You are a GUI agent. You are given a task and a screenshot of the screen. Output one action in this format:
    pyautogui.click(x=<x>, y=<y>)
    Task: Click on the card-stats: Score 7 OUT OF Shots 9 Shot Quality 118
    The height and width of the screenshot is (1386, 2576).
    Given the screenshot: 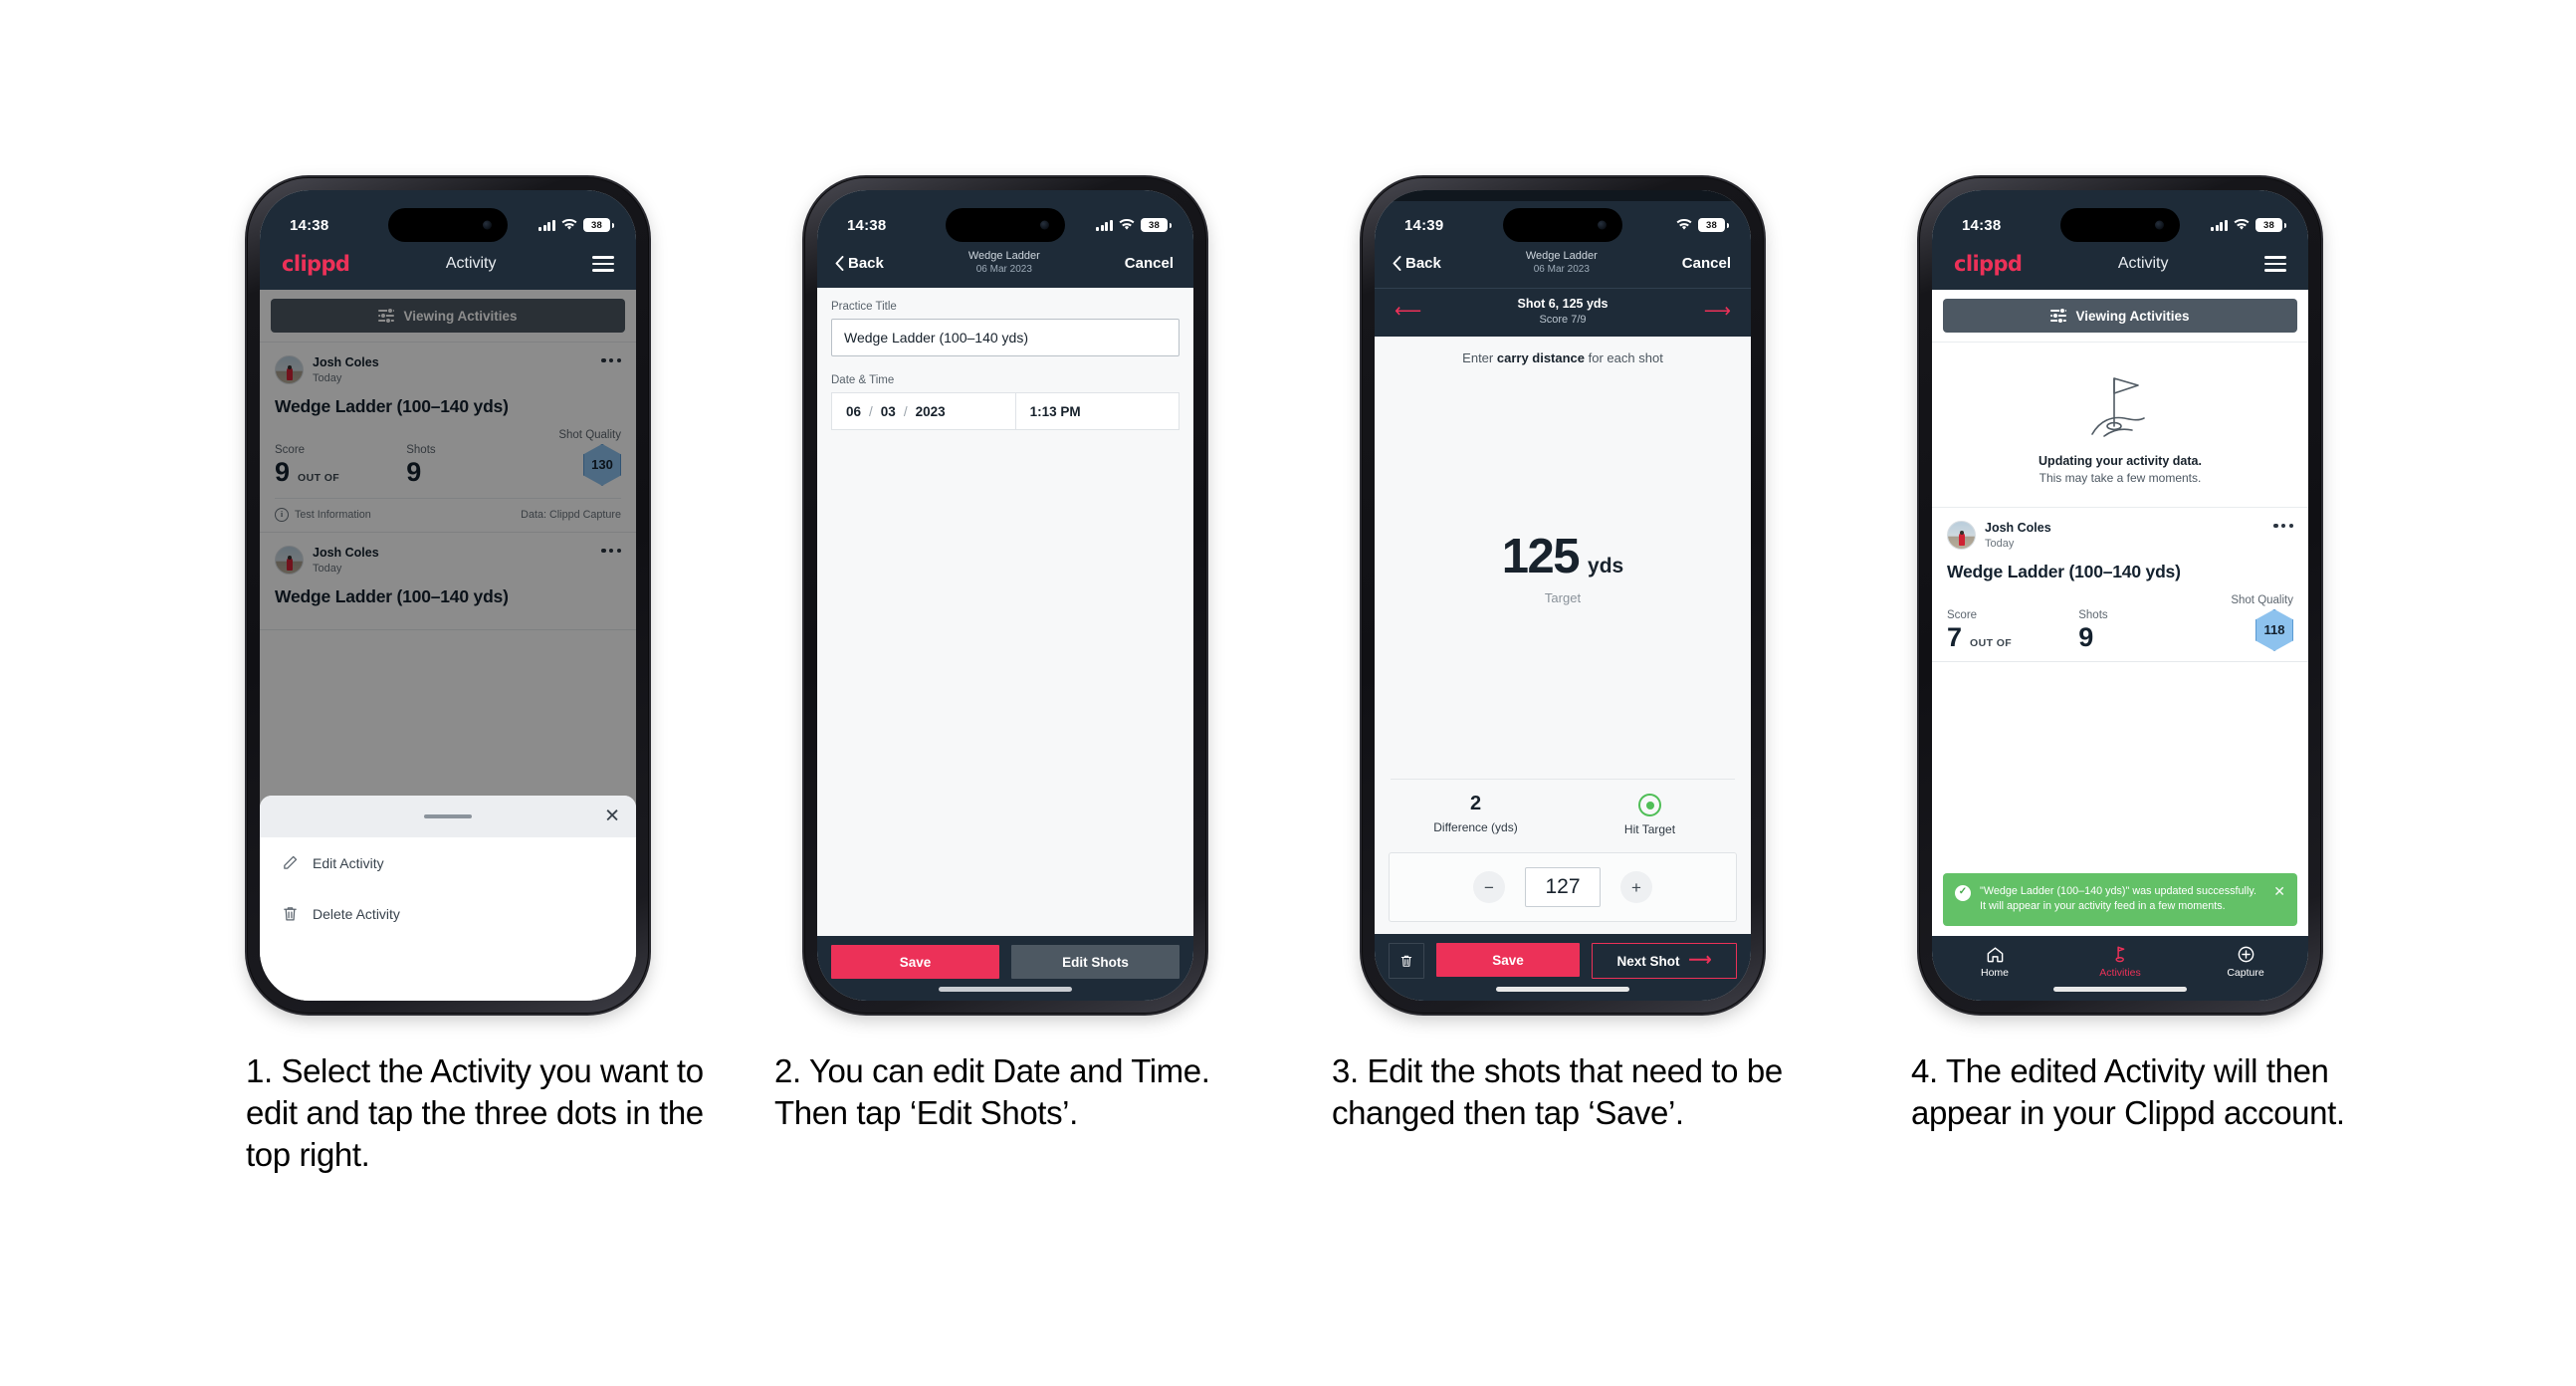 What is the action you would take?
    pyautogui.click(x=2120, y=622)
    